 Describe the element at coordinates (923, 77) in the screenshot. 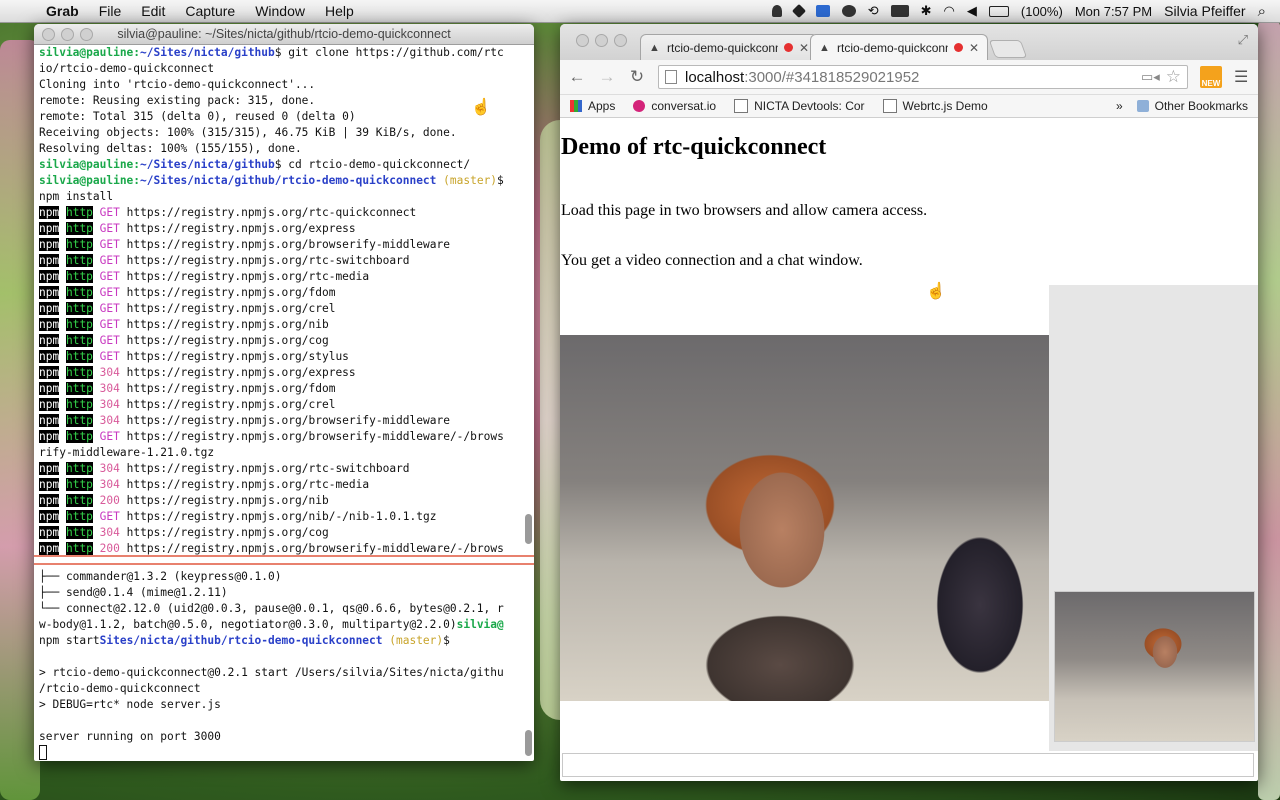

I see `address-bar: localhost :3000/#341818529021952 ▭◂ ☆` at that location.